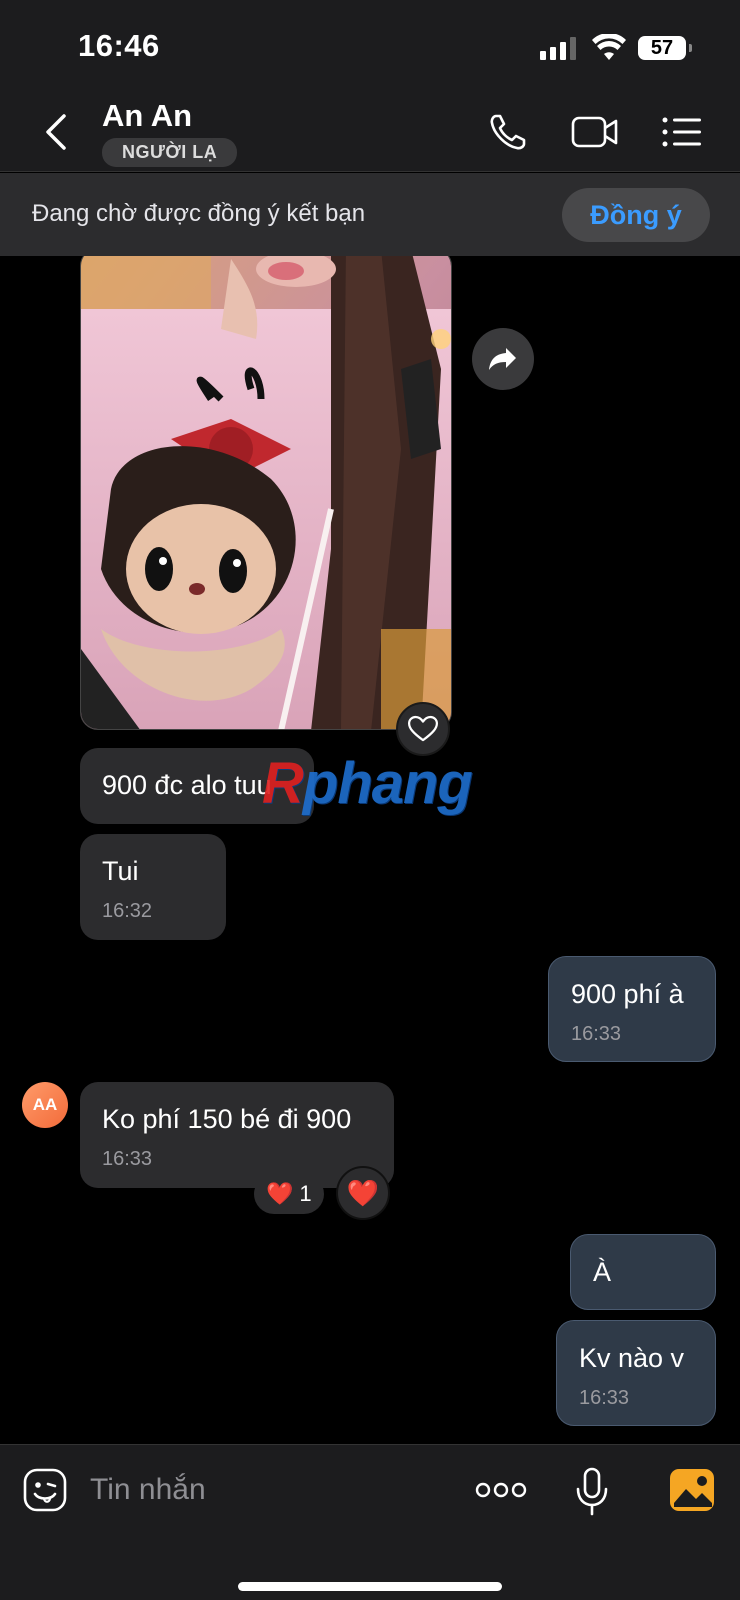  I want to click on message-text: 900 phí à, so click(627, 994).